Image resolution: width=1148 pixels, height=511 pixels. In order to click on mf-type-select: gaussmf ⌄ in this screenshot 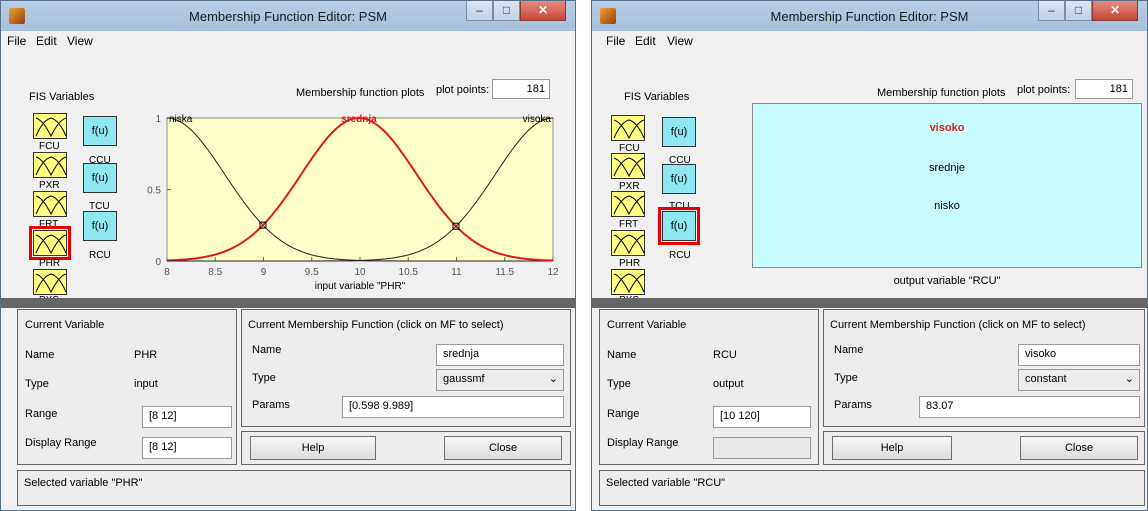, I will do `click(500, 380)`.